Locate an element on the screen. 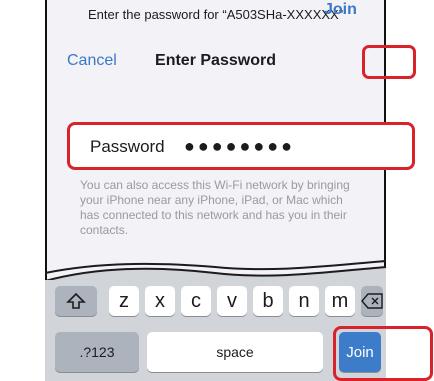 This screenshot has width=434, height=381. key-c: c is located at coordinates (196, 301).